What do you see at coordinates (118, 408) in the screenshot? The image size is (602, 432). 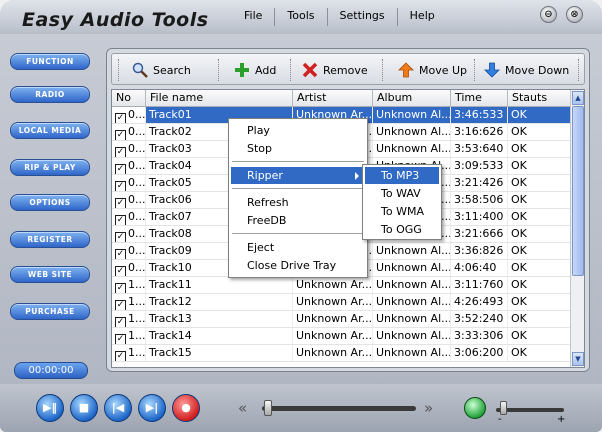 I see `previous-button: |◀` at bounding box center [118, 408].